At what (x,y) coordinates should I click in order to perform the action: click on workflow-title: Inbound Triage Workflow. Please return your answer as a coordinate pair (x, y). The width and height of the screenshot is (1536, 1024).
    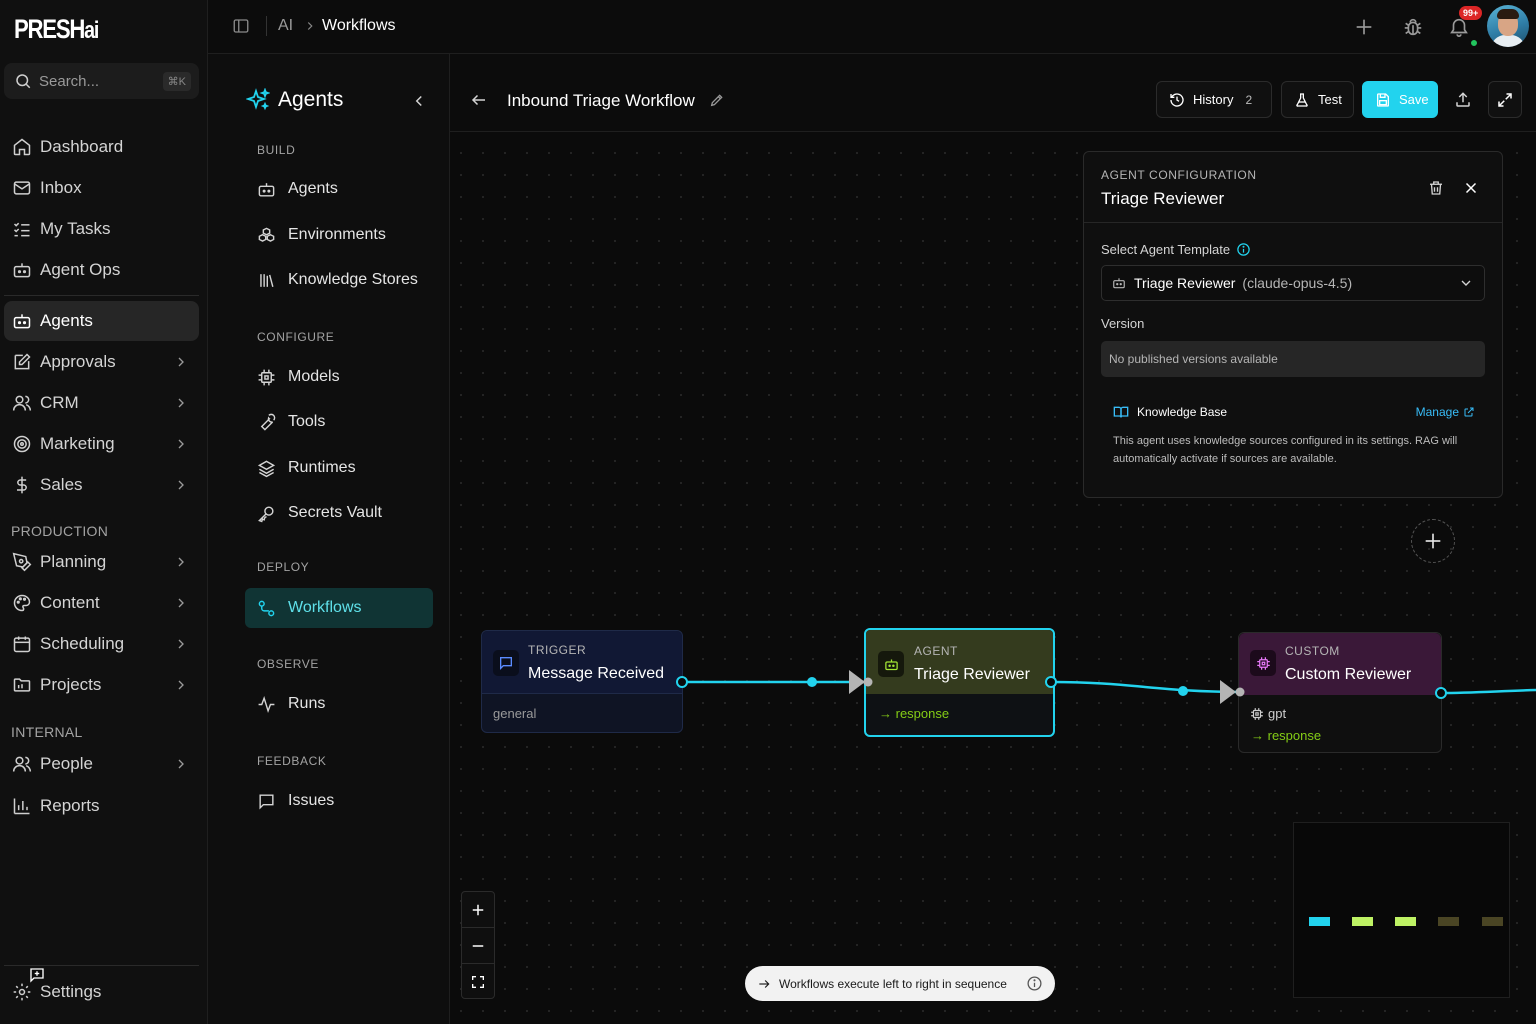
    Looking at the image, I should click on (601, 100).